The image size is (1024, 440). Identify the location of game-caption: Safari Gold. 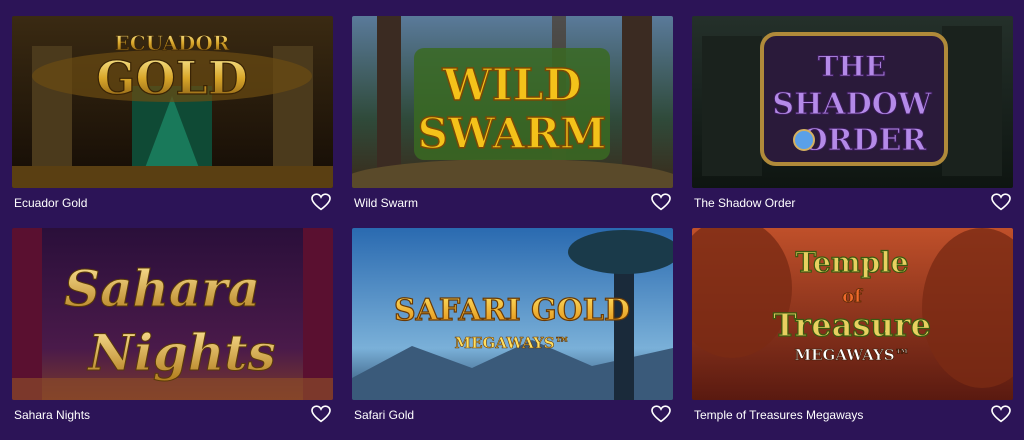
(512, 414).